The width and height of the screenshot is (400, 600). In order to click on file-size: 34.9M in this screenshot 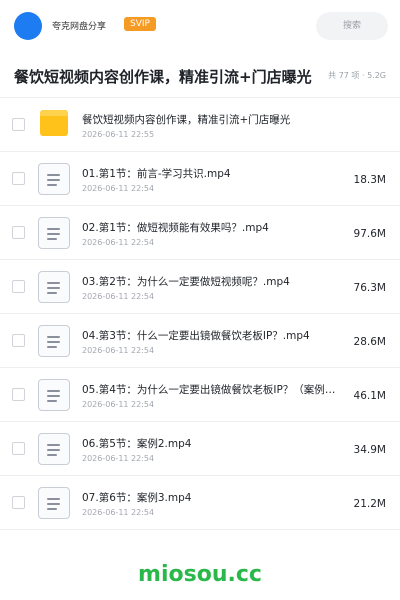, I will do `click(369, 450)`.